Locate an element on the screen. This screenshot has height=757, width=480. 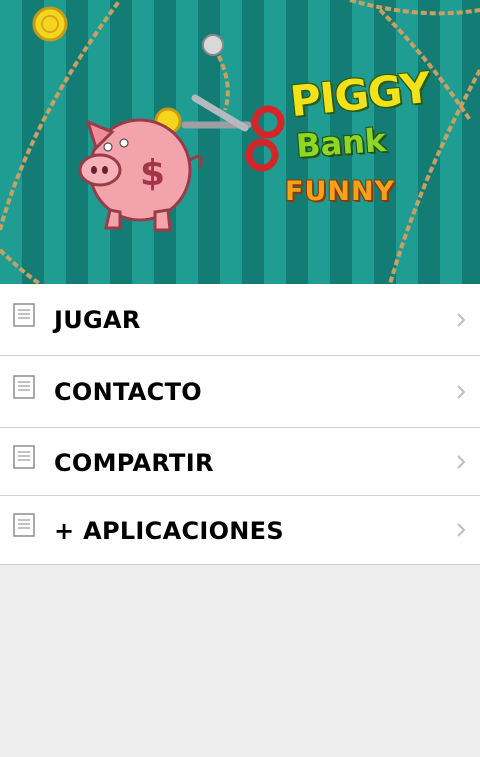
piggy-bank-icon: $ is located at coordinates (140, 175).